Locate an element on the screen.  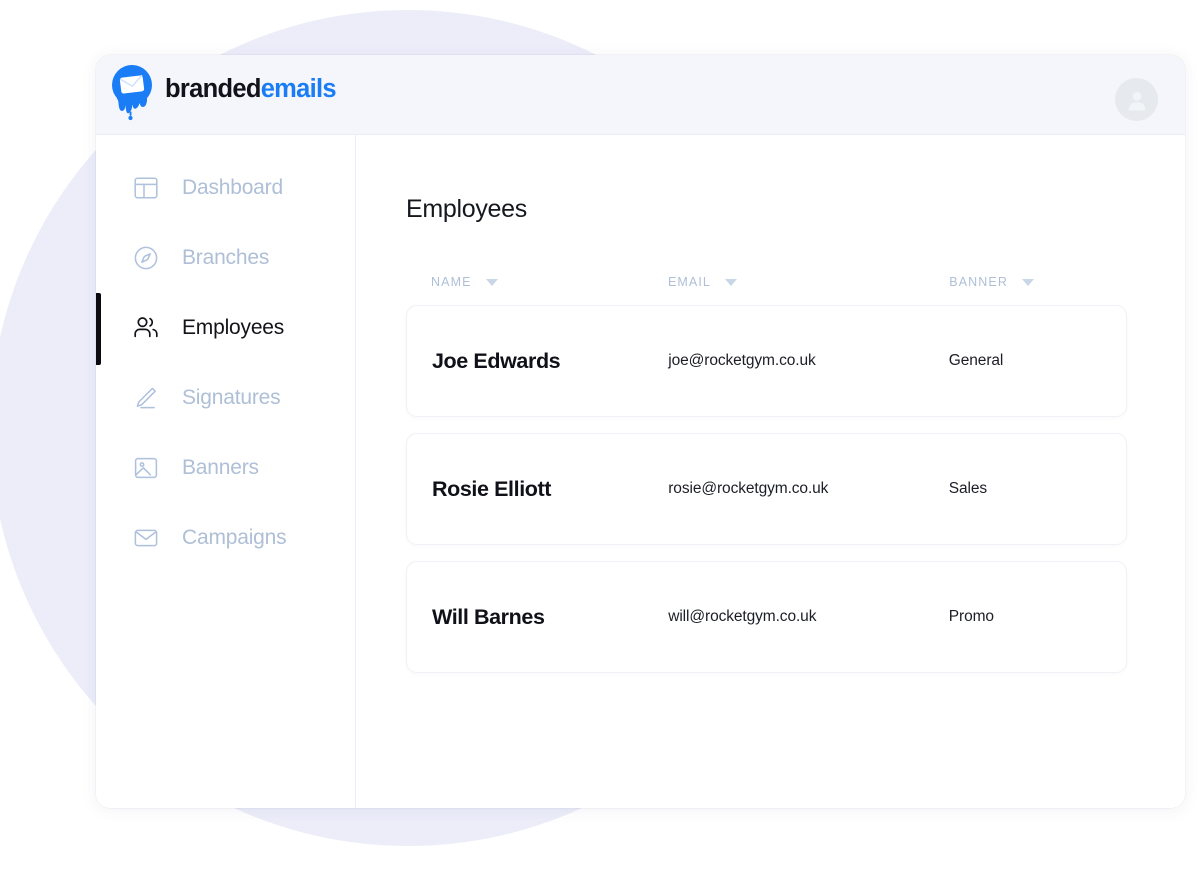
sidebar-item-signatures: Signatures is located at coordinates (225, 398).